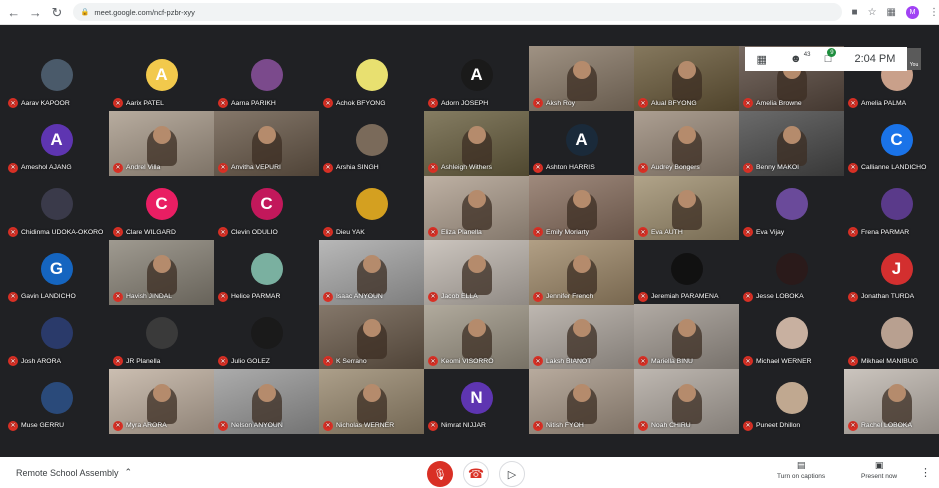  I want to click on participant-tile: ✕ Muse GERRU, so click(56, 401).